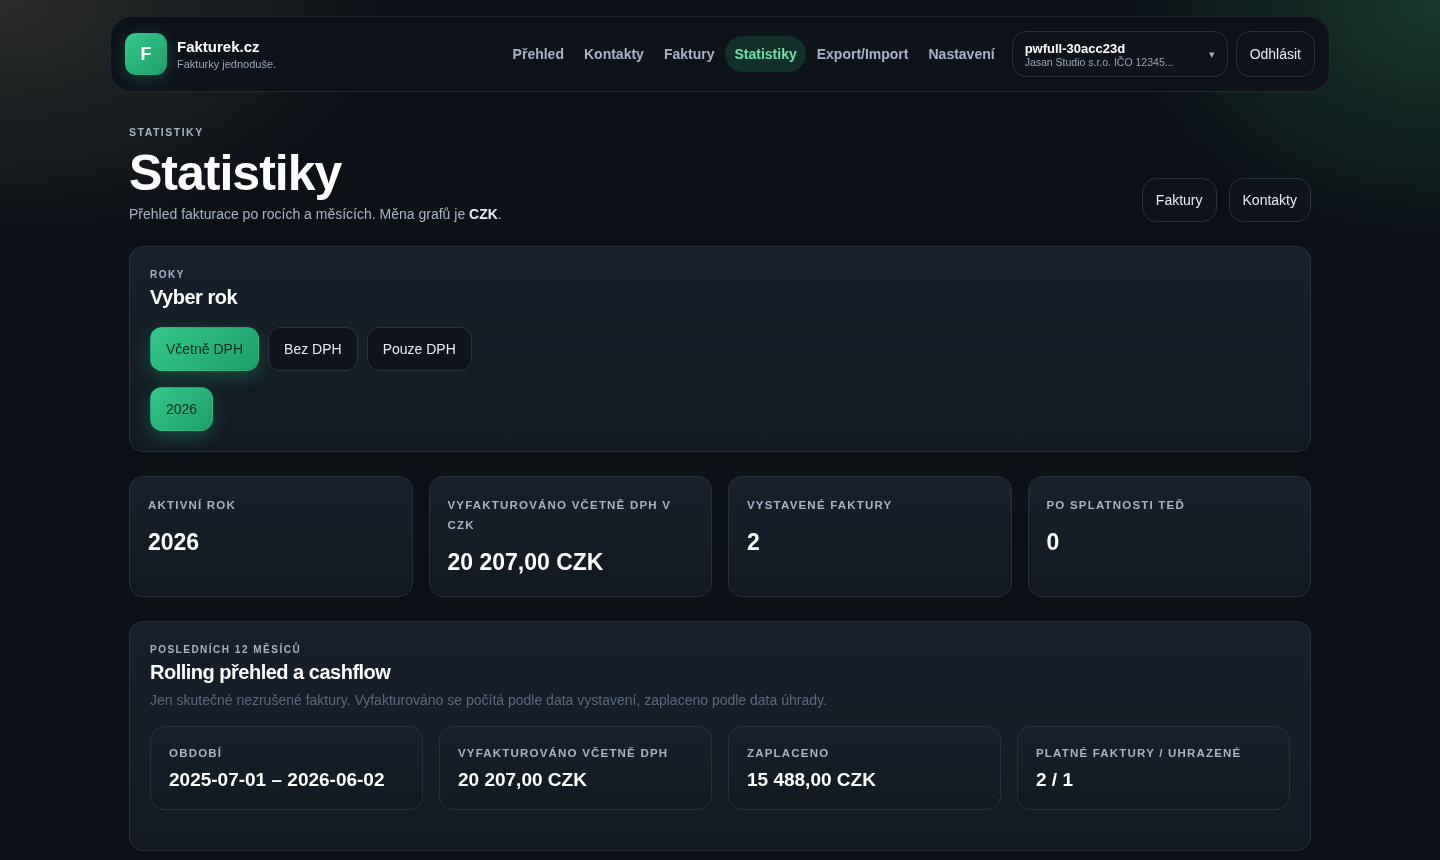 The width and height of the screenshot is (1440, 860). I want to click on panel-note: Jen skutečné nezrušené faktury. Vyfakturováno se počítá podle data vystavení, zaplaceno podle data úhrady., so click(489, 700).